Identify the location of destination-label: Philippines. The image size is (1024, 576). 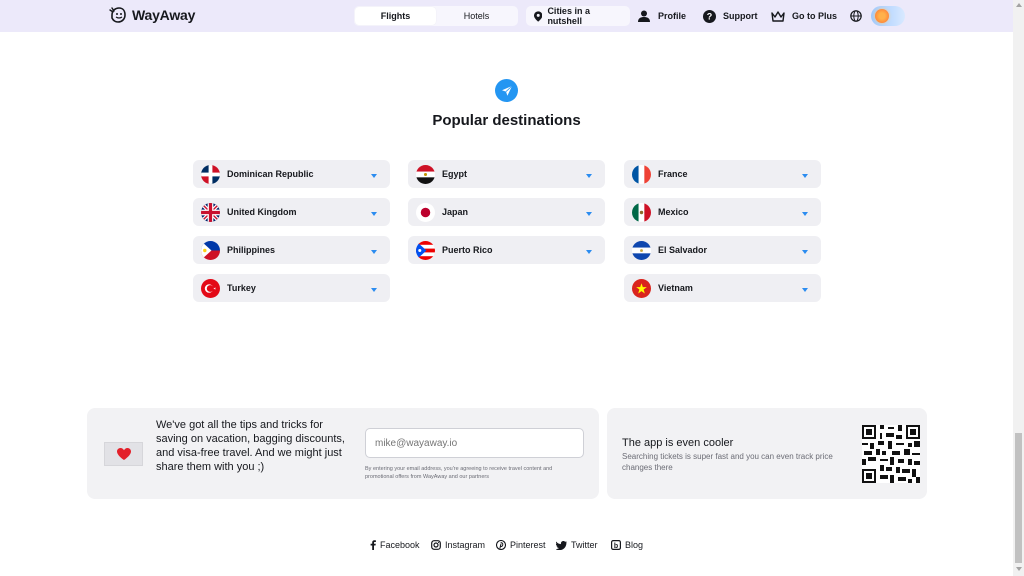
(251, 250).